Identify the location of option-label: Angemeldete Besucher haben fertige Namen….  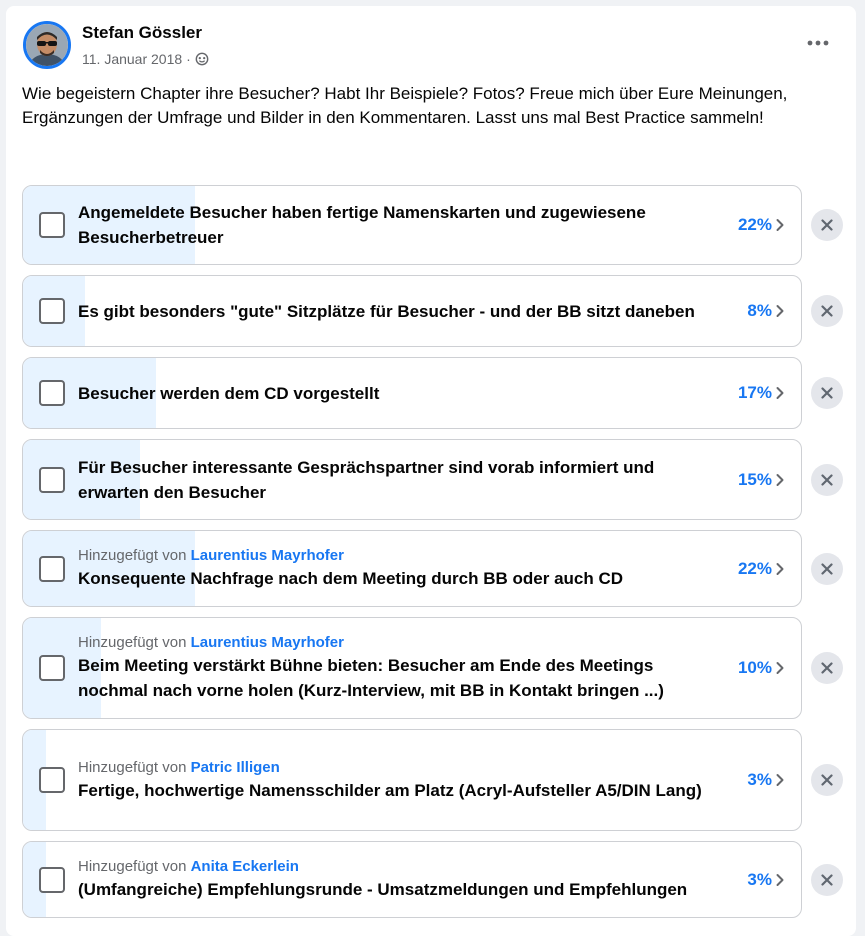
(362, 225).